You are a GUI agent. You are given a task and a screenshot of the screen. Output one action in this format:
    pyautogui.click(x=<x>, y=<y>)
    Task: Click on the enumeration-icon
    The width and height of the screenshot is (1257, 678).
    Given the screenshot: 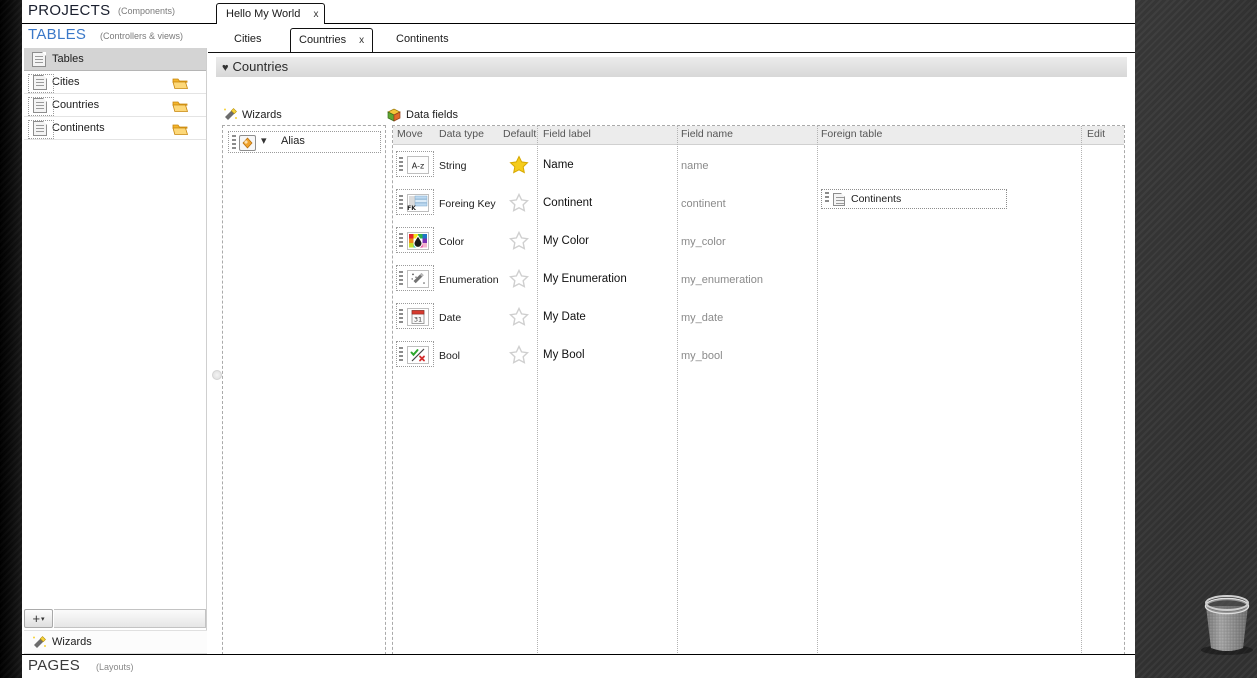 What is the action you would take?
    pyautogui.click(x=418, y=279)
    